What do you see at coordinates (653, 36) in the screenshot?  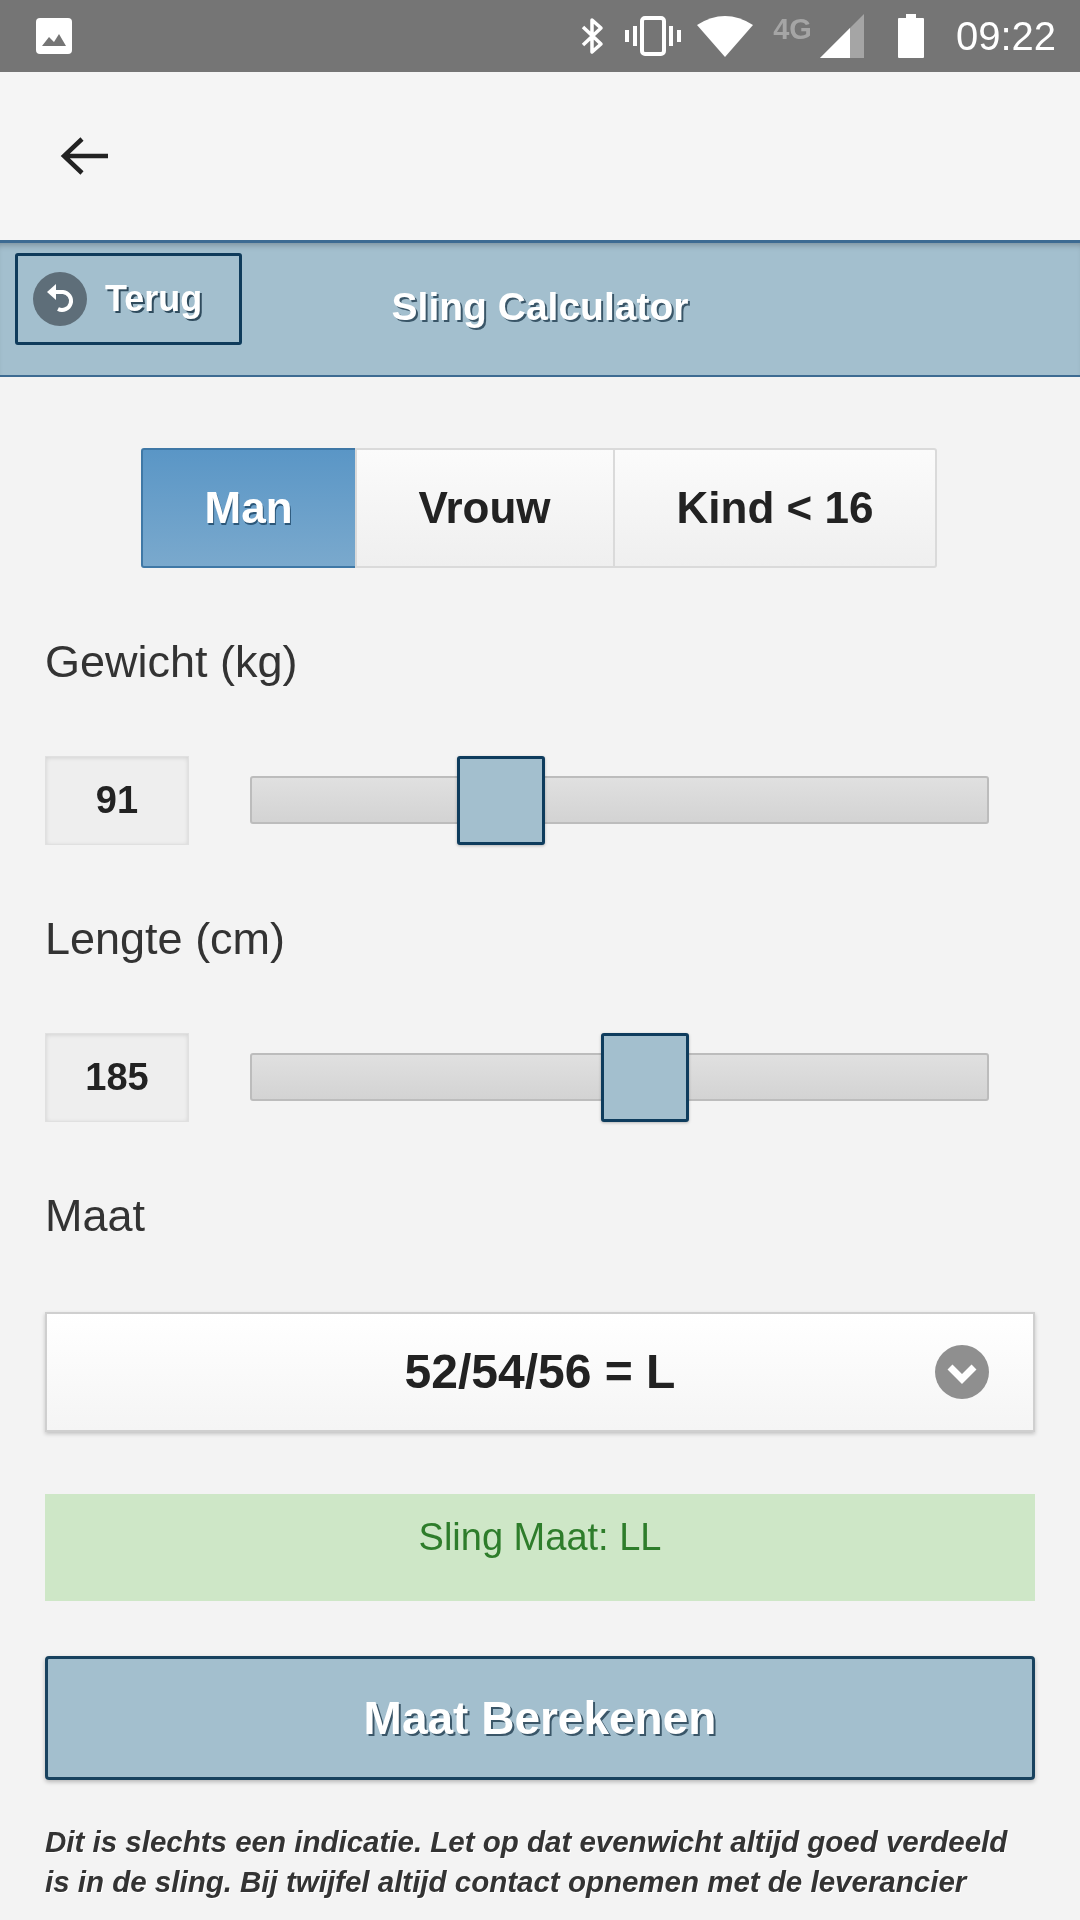 I see `vibrate-icon` at bounding box center [653, 36].